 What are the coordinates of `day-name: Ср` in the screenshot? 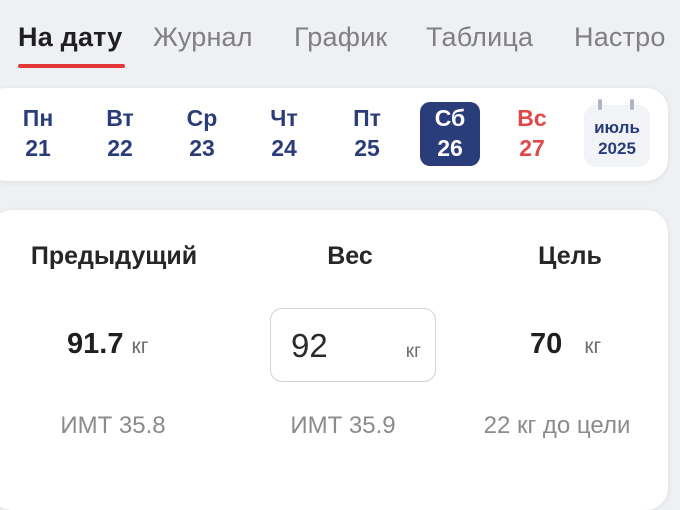 It's located at (202, 118).